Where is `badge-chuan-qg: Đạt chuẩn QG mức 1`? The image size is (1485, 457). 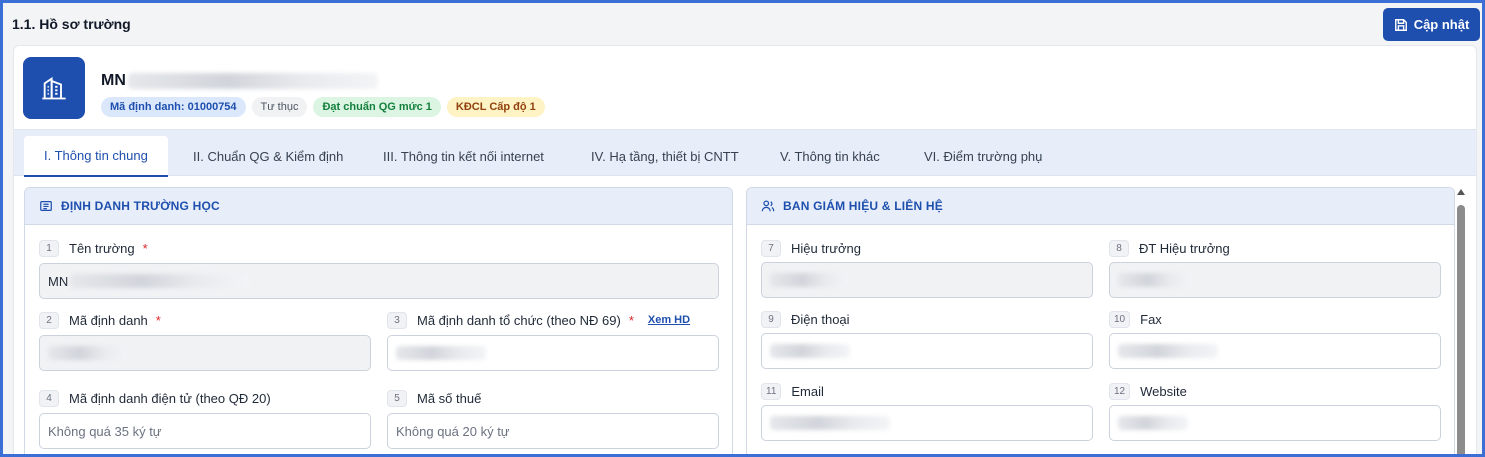
badge-chuan-qg: Đạt chuẩn QG mức 1 is located at coordinates (377, 107).